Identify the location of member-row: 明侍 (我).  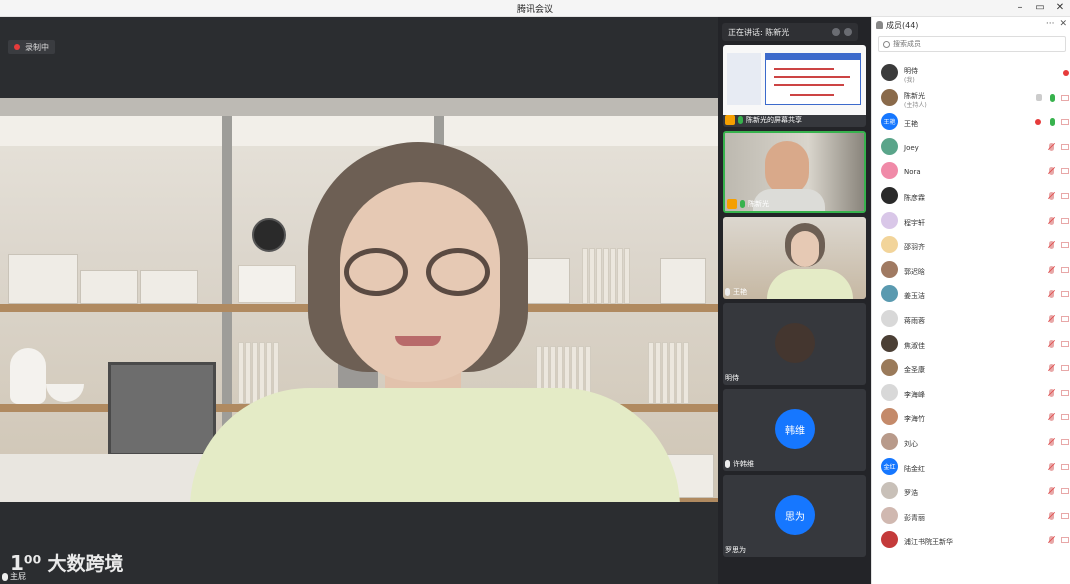
(971, 73).